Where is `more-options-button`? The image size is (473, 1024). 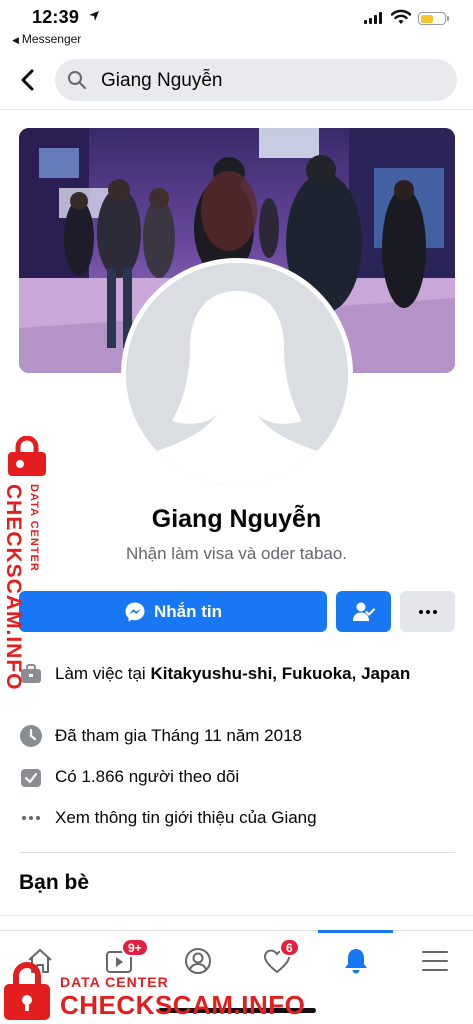 more-options-button is located at coordinates (427, 611).